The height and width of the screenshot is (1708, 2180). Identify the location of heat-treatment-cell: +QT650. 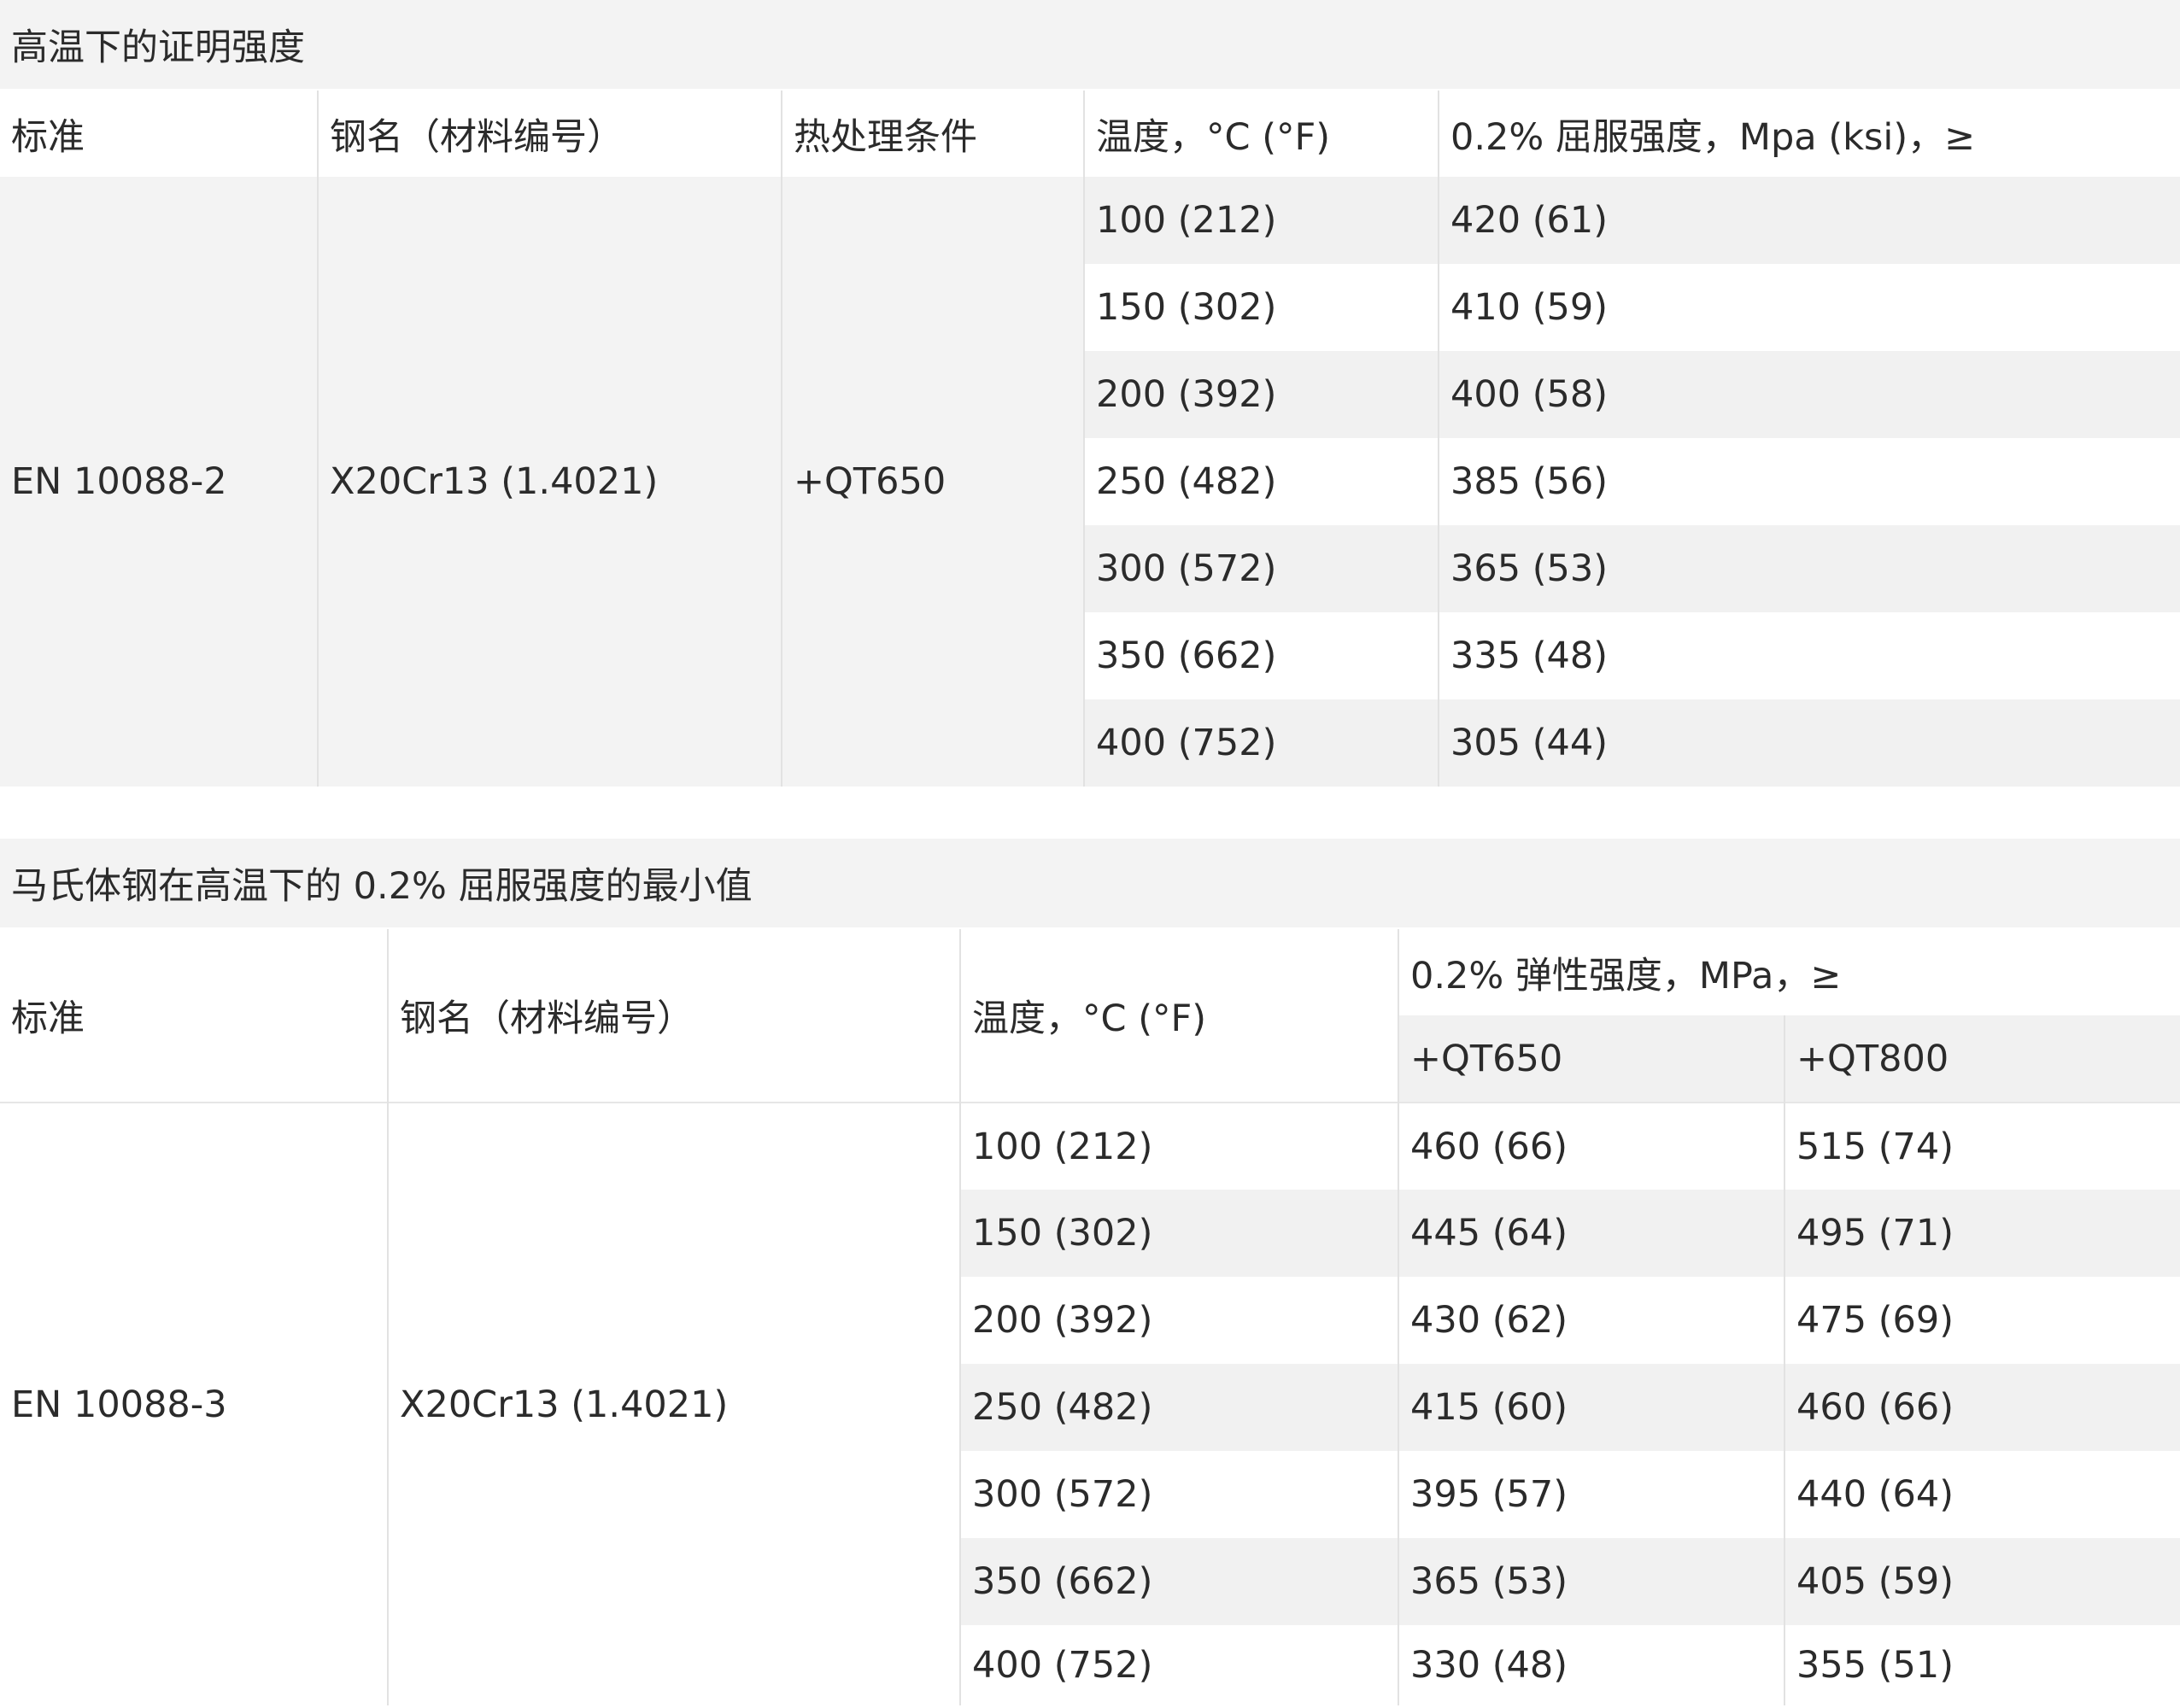
(932, 482).